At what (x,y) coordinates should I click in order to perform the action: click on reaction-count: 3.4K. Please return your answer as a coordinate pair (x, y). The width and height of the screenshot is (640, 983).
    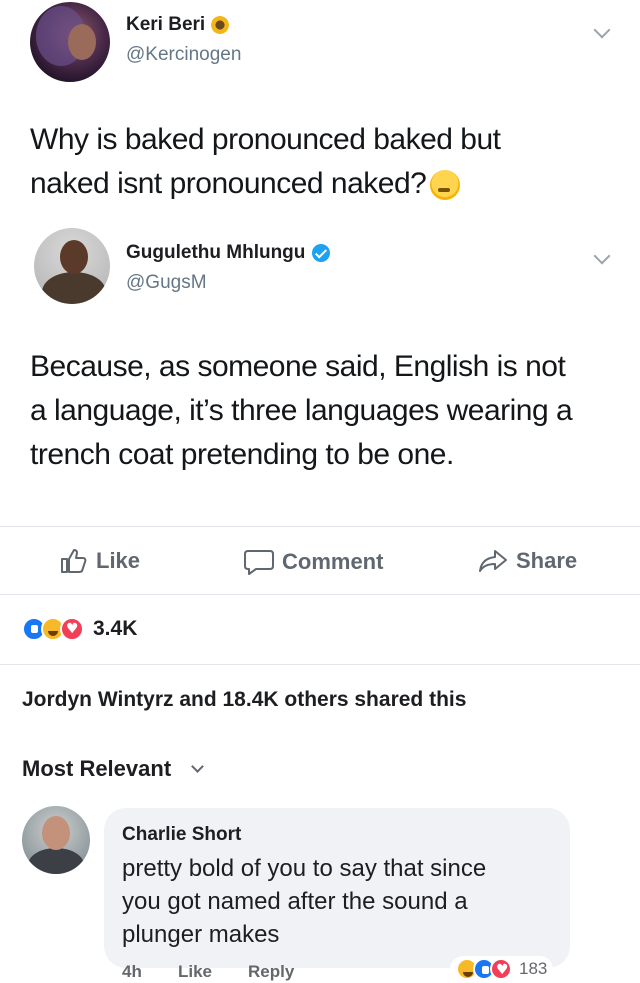
    Looking at the image, I should click on (115, 628).